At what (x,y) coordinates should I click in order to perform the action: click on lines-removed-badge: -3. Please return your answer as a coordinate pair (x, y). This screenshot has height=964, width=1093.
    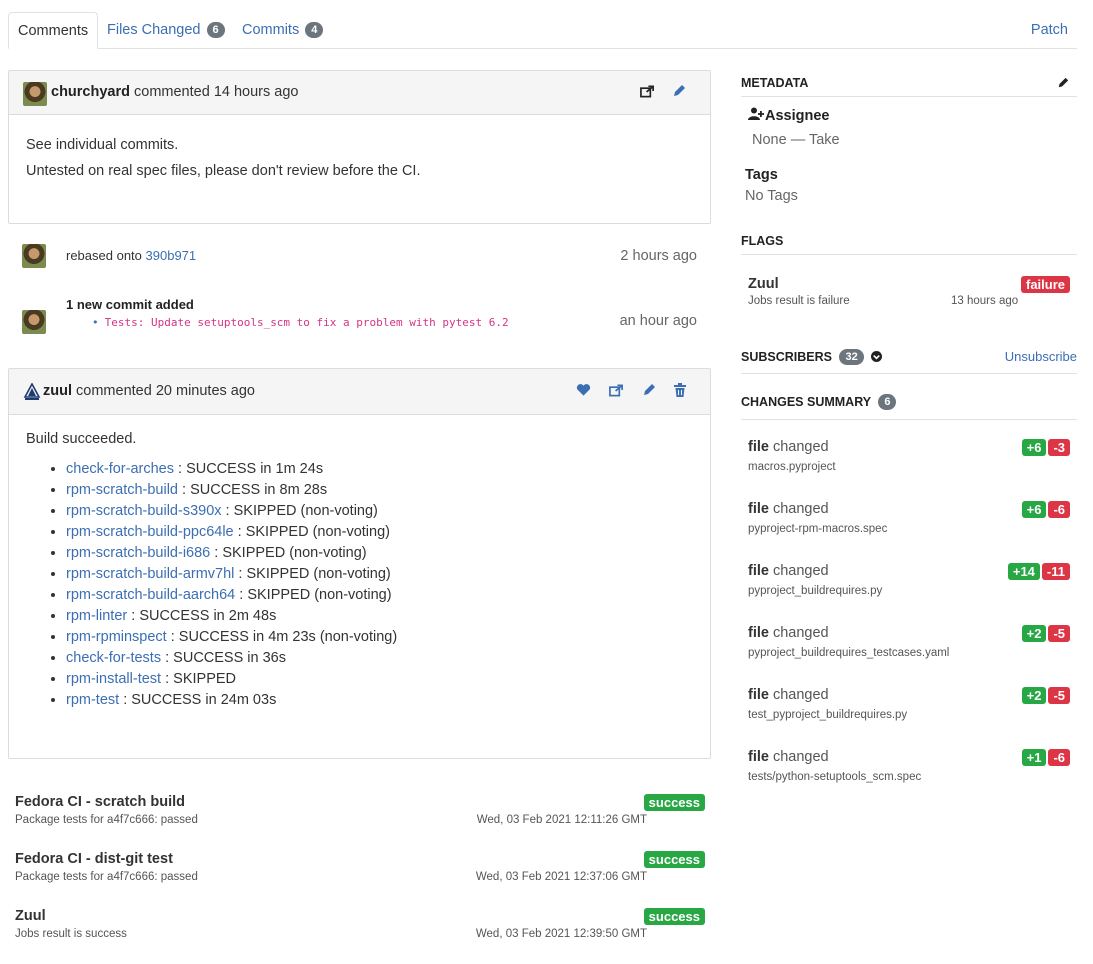
    Looking at the image, I should click on (1059, 447).